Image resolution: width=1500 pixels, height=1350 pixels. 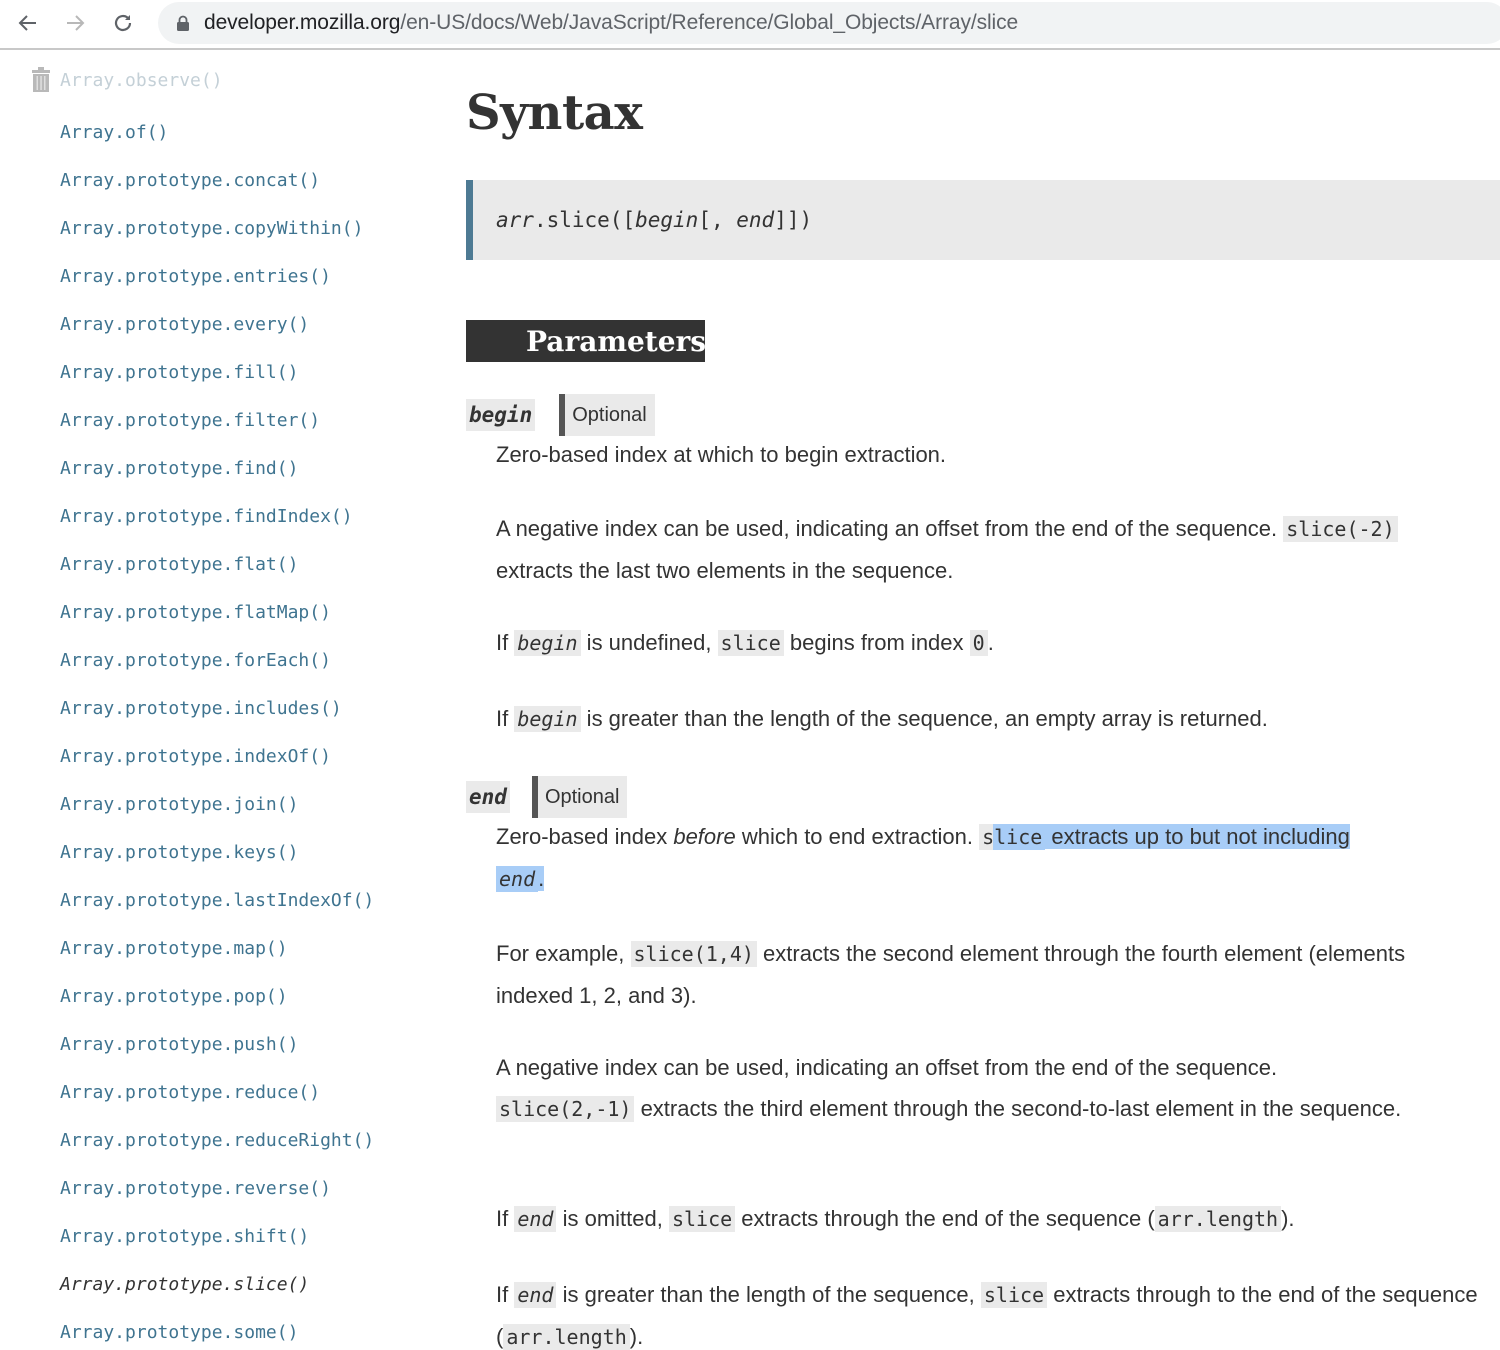 What do you see at coordinates (793, 220) in the screenshot?
I see `syntax-close: ]])` at bounding box center [793, 220].